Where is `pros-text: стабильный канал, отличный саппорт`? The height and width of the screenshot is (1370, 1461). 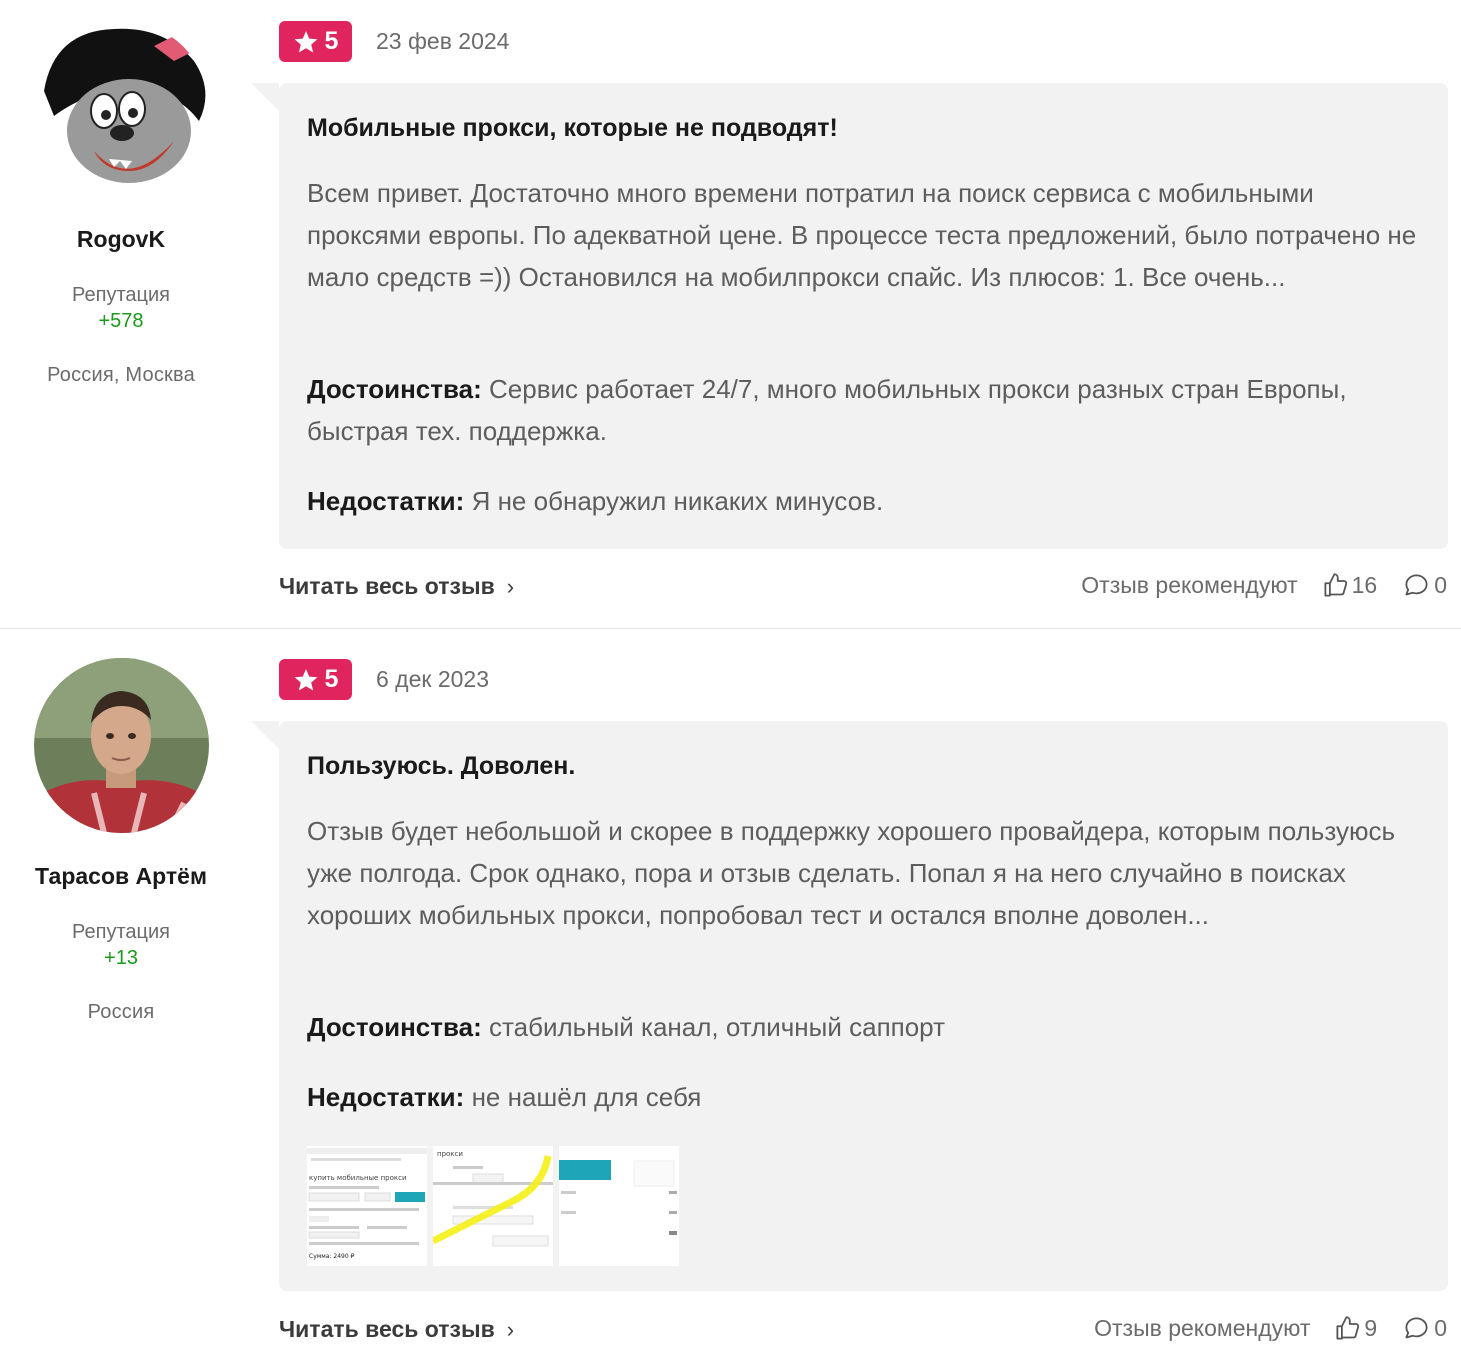 pros-text: стабильный канал, отличный саппорт is located at coordinates (717, 1027).